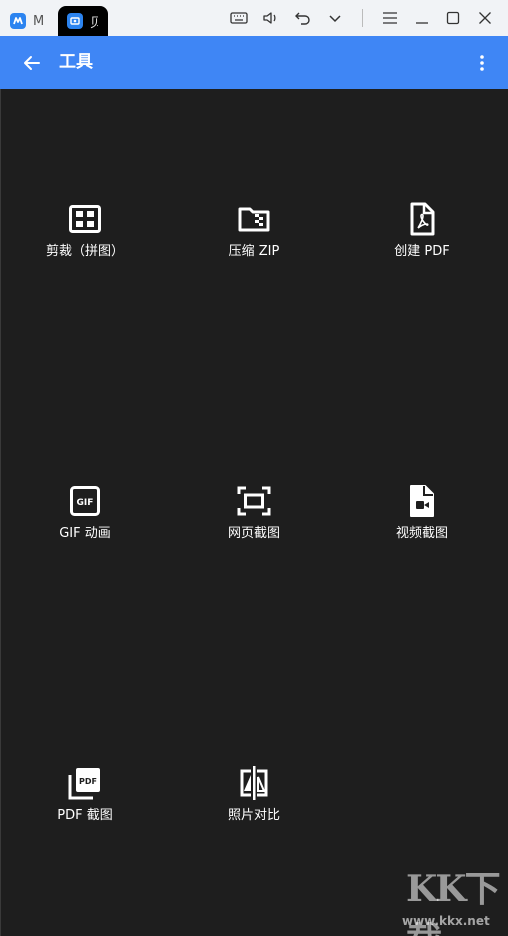 The height and width of the screenshot is (936, 508). I want to click on watermark-url: www.kkx.net, so click(446, 921).